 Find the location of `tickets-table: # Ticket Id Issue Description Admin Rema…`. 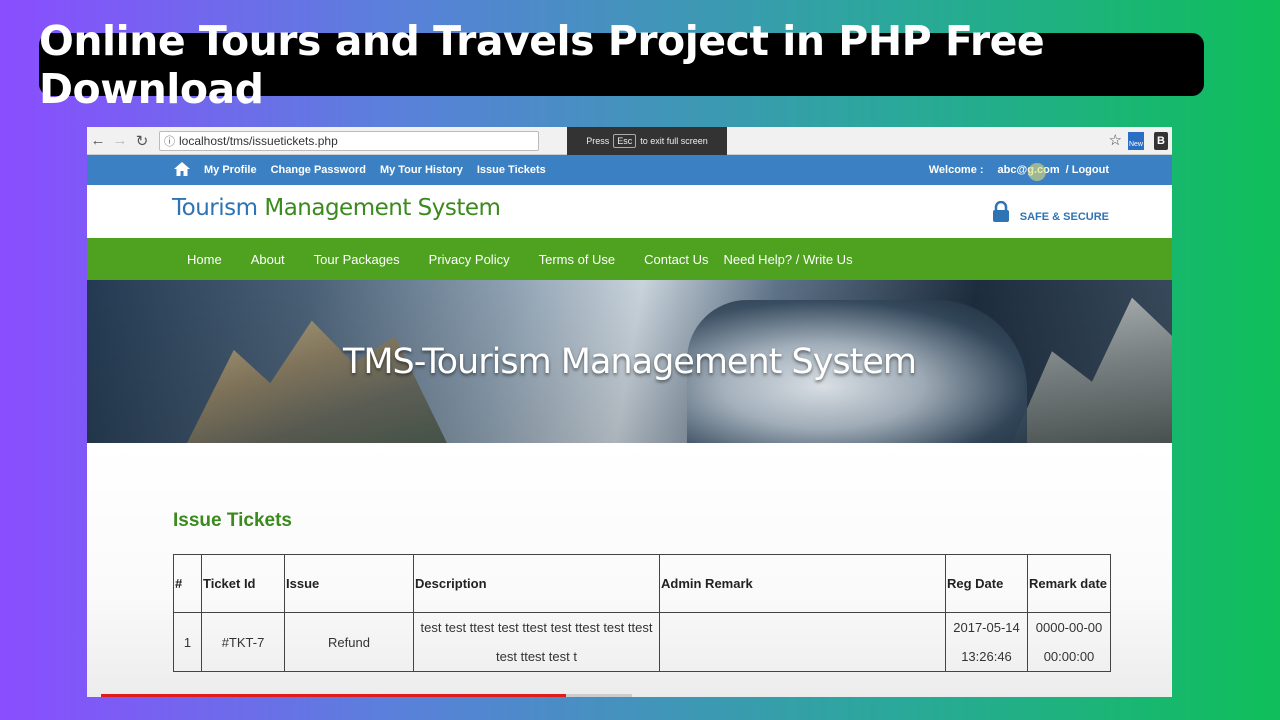

tickets-table: # Ticket Id Issue Description Admin Rema… is located at coordinates (642, 613).